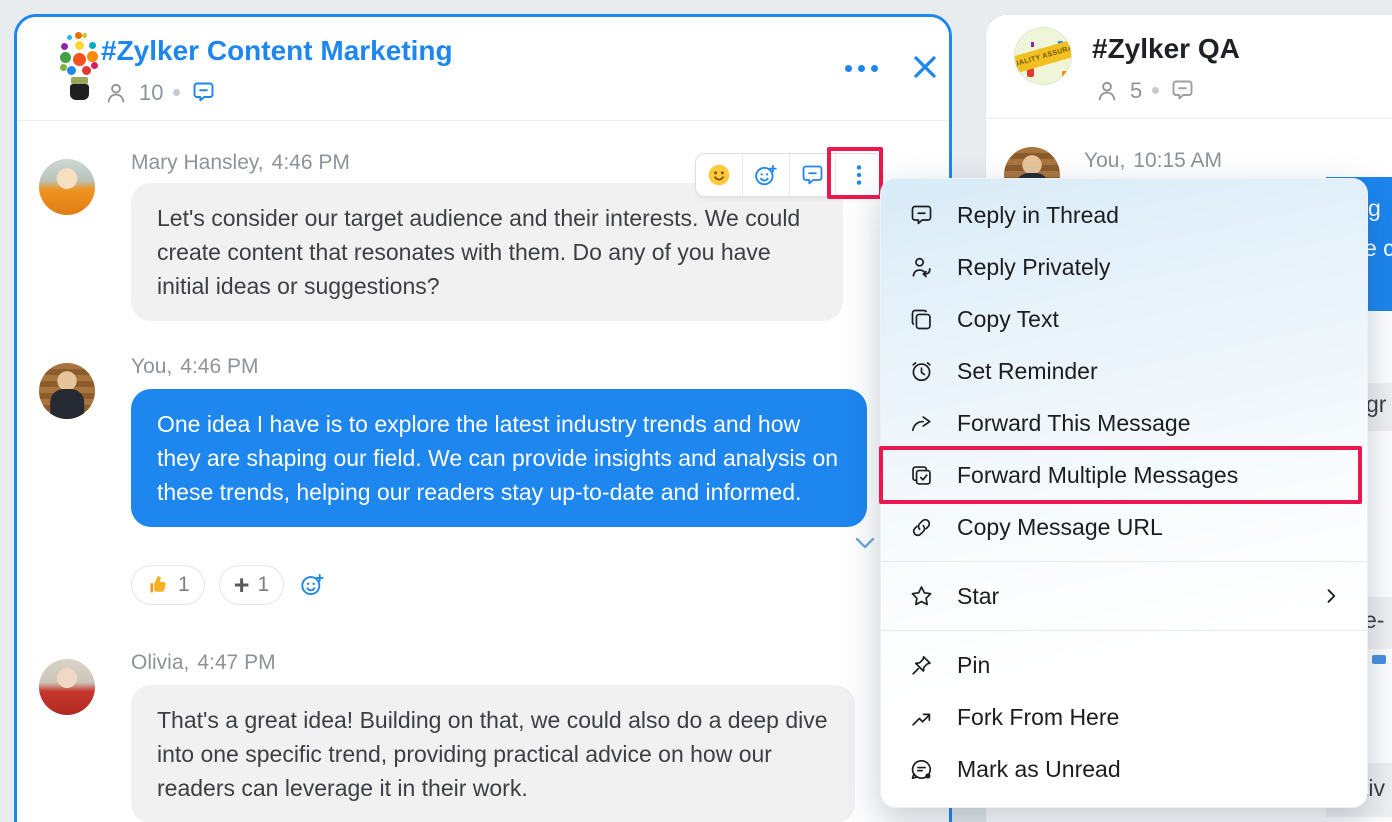 Image resolution: width=1392 pixels, height=822 pixels. Describe the element at coordinates (1124, 717) in the screenshot. I see `menu-item-fork-from-here: Fork From Here` at that location.